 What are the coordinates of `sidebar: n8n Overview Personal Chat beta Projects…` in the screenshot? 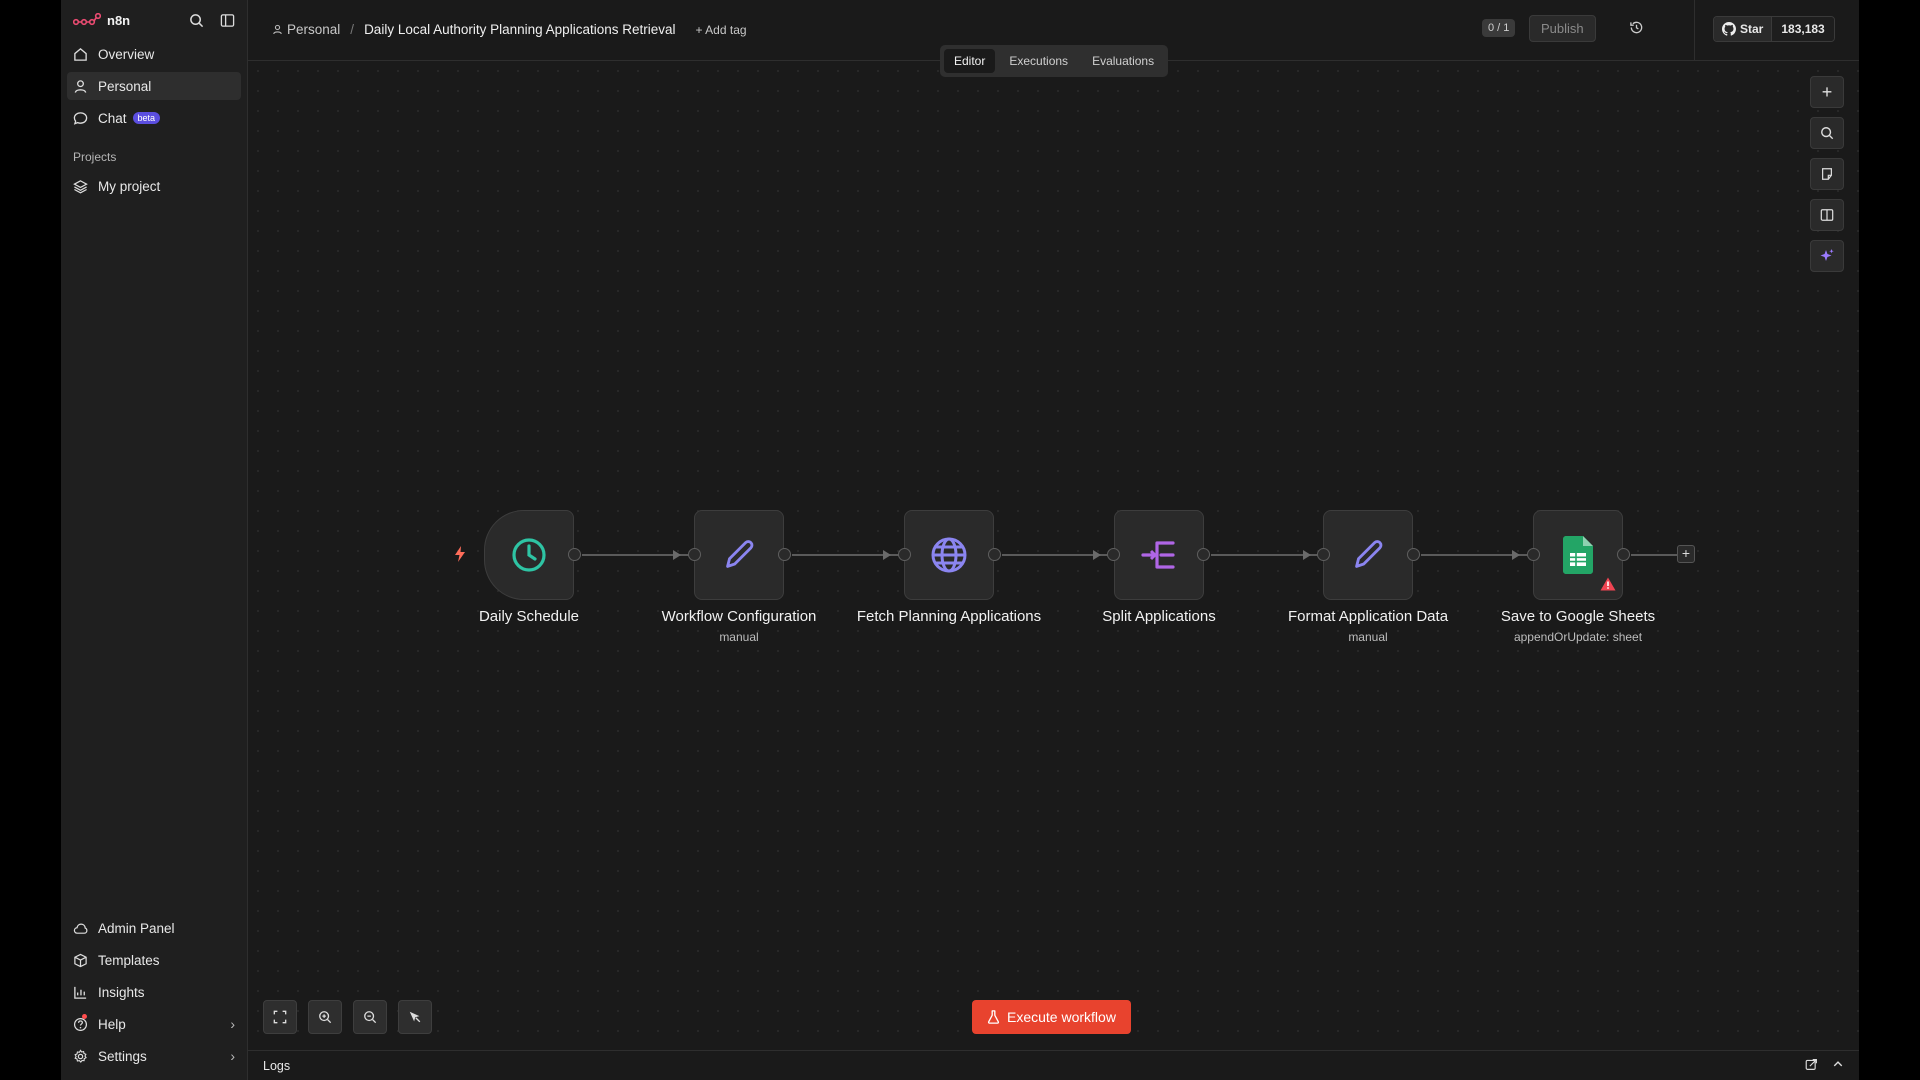 It's located at (154, 540).